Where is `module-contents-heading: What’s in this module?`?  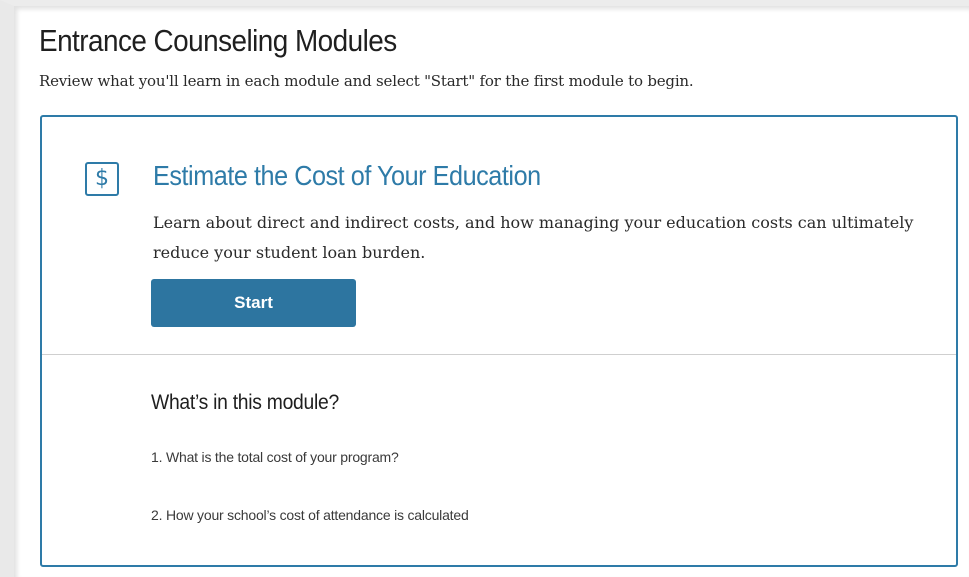
module-contents-heading: What’s in this module? is located at coordinates (245, 402).